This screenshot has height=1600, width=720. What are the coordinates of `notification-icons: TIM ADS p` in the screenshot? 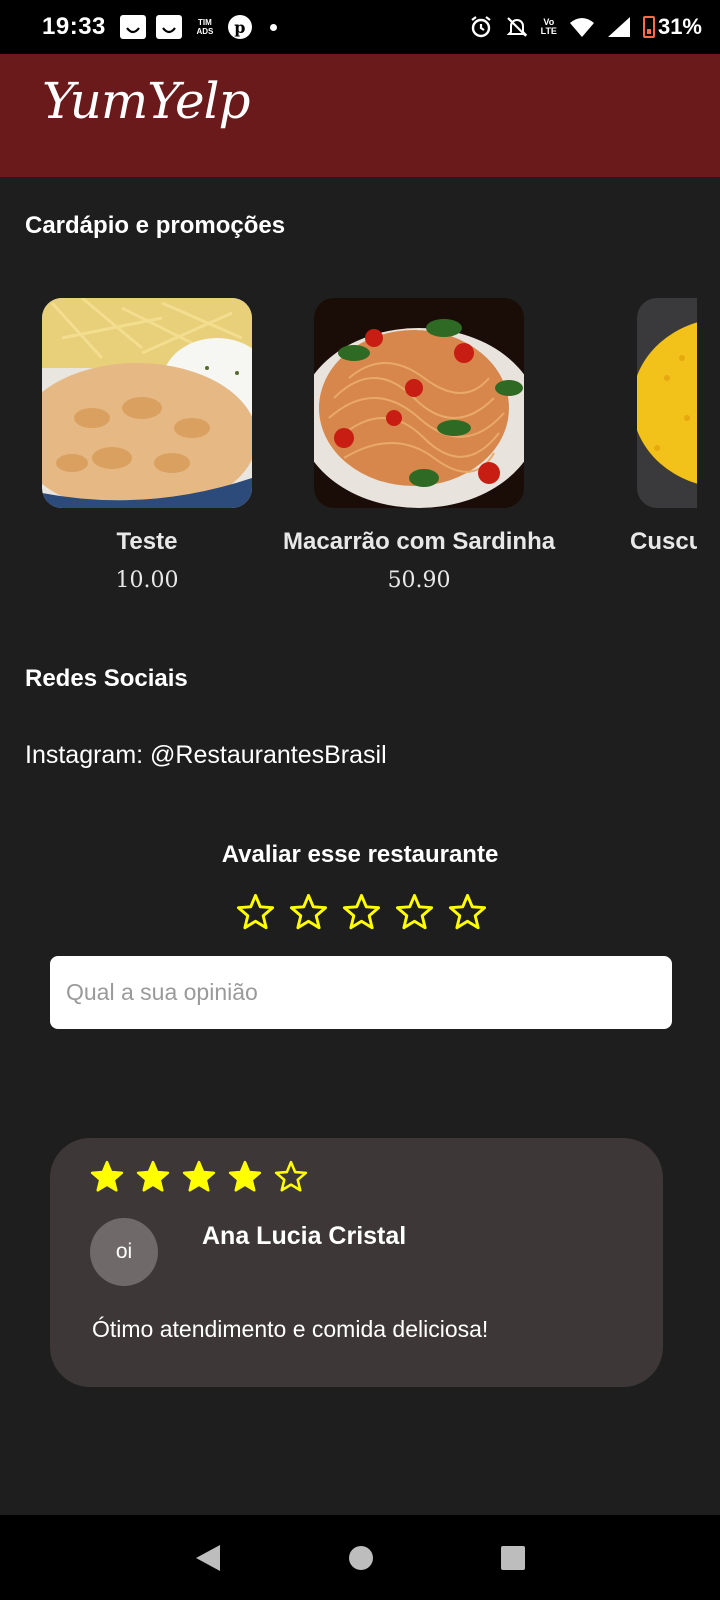 It's located at (198, 27).